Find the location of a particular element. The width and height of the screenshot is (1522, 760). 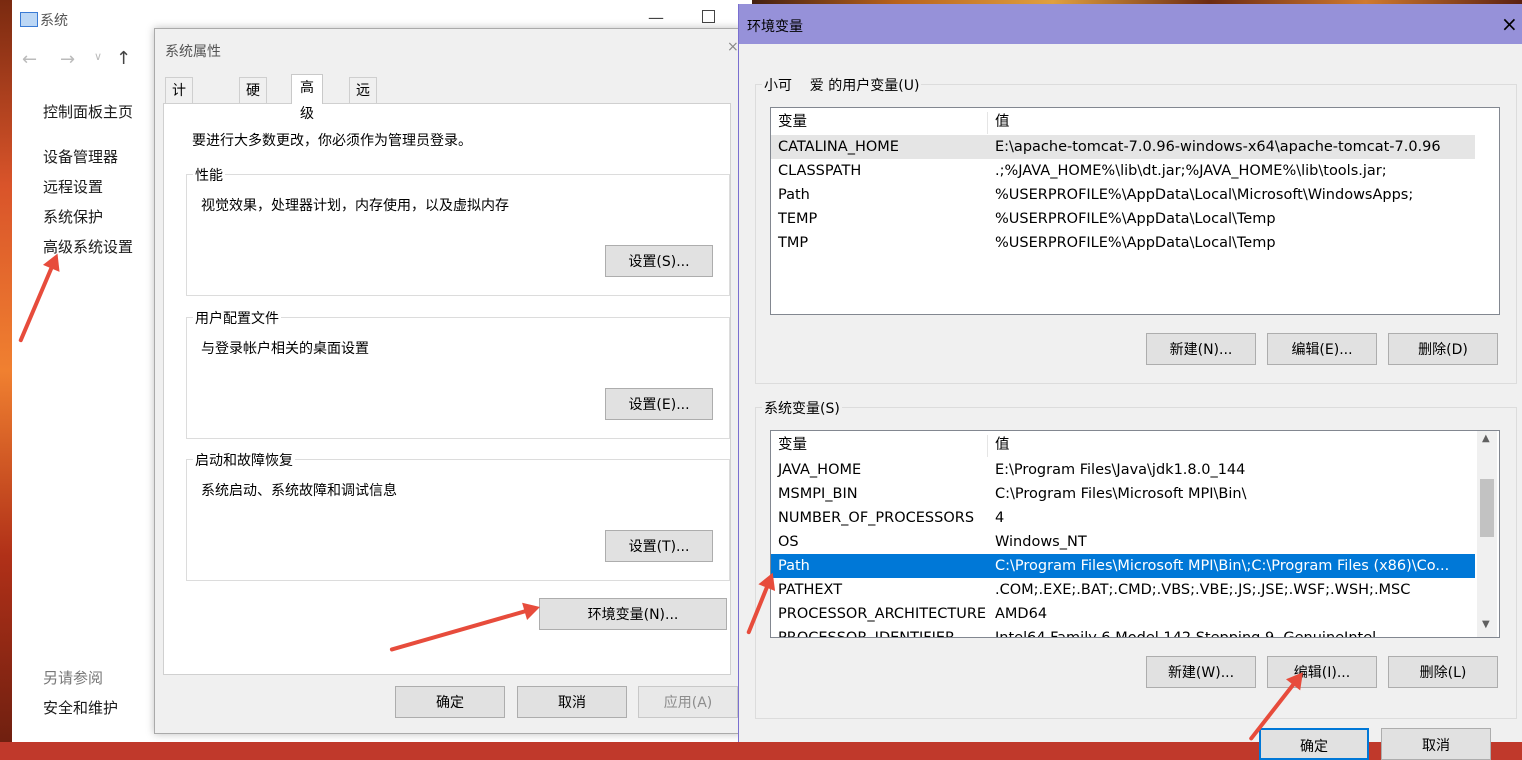

variable-name: JAVA_HOME is located at coordinates (820, 470).